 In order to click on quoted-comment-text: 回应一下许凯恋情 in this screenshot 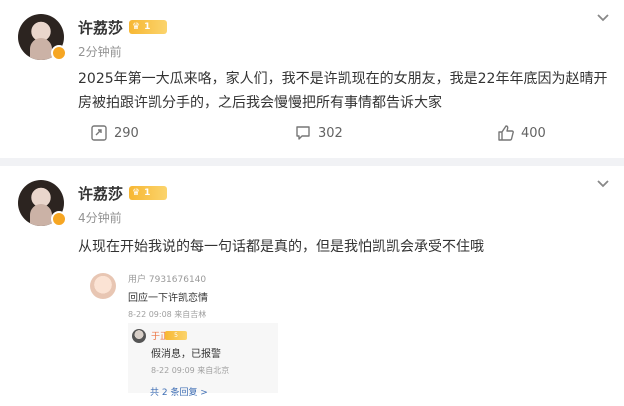, I will do `click(168, 298)`.